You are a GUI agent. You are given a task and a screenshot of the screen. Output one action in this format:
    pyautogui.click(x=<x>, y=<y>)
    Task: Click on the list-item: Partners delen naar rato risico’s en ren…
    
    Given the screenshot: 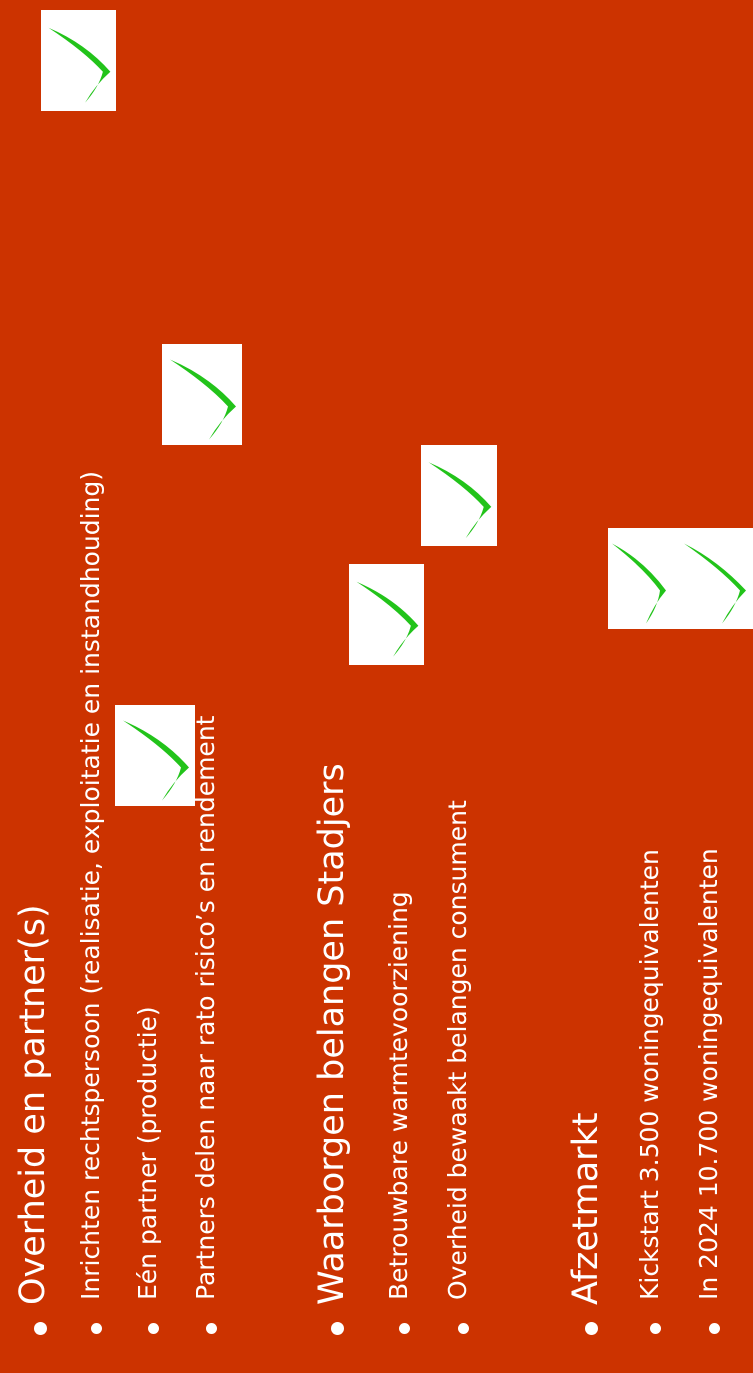 What is the action you would take?
    pyautogui.click(x=205, y=1007)
    